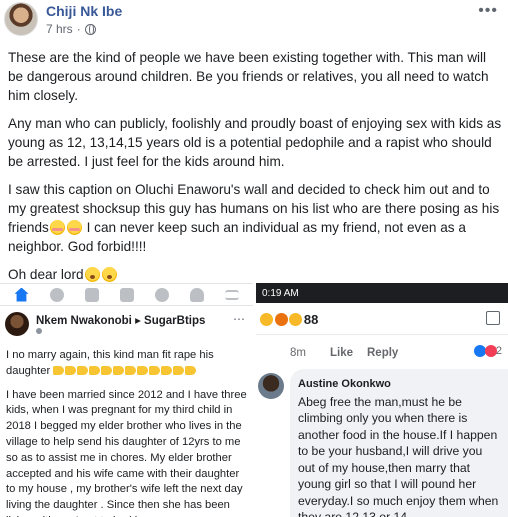 This screenshot has height=517, width=508. What do you see at coordinates (281, 319) in the screenshot?
I see `angry-reaction-icon` at bounding box center [281, 319].